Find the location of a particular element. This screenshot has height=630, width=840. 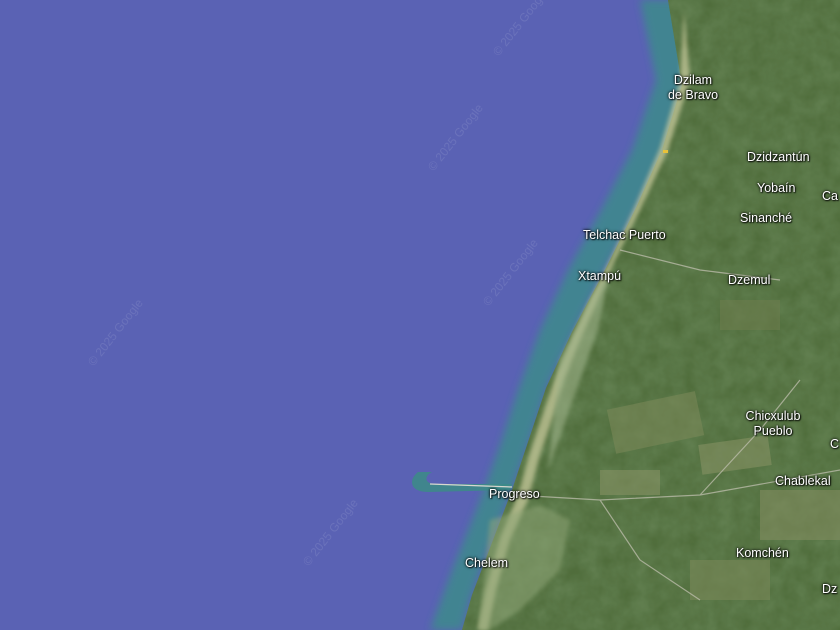

place-label-text: Ca is located at coordinates (830, 196).